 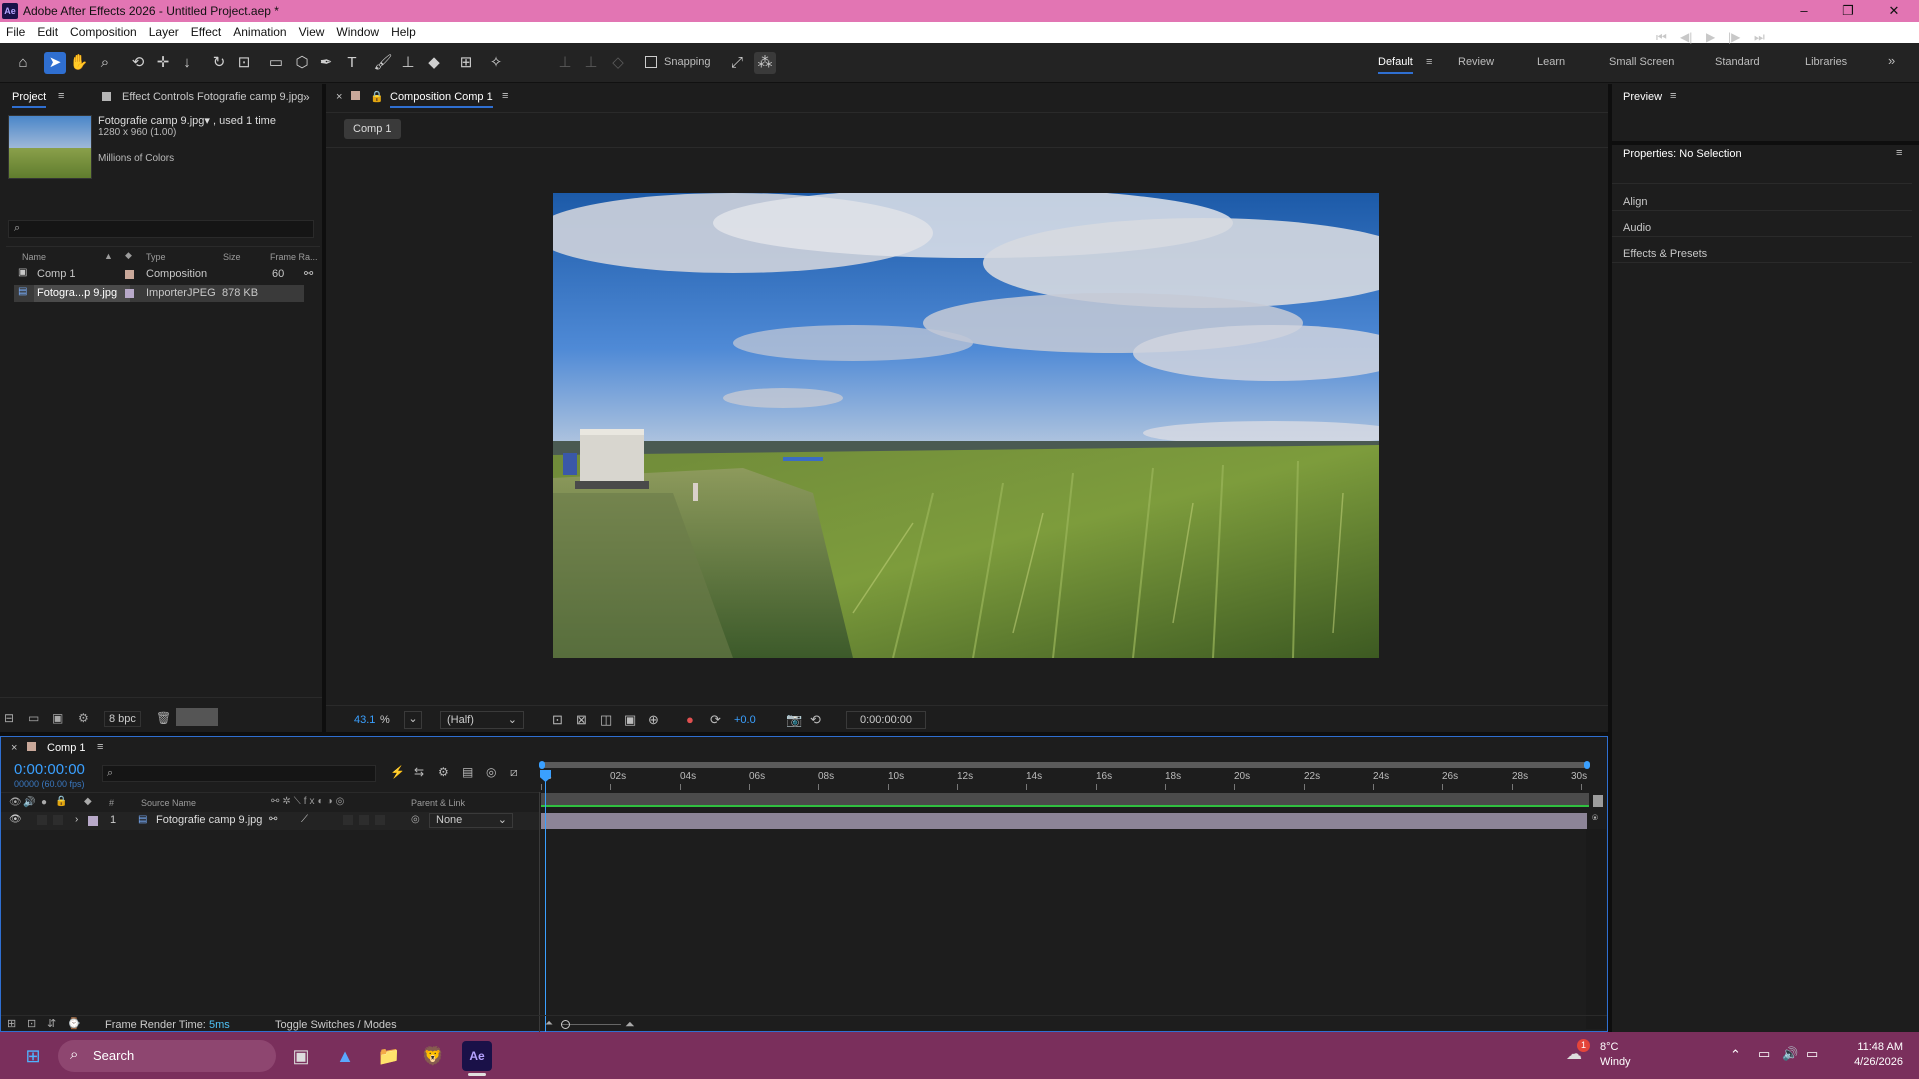 I want to click on comp-menu-icon: ≡, so click(x=505, y=96).